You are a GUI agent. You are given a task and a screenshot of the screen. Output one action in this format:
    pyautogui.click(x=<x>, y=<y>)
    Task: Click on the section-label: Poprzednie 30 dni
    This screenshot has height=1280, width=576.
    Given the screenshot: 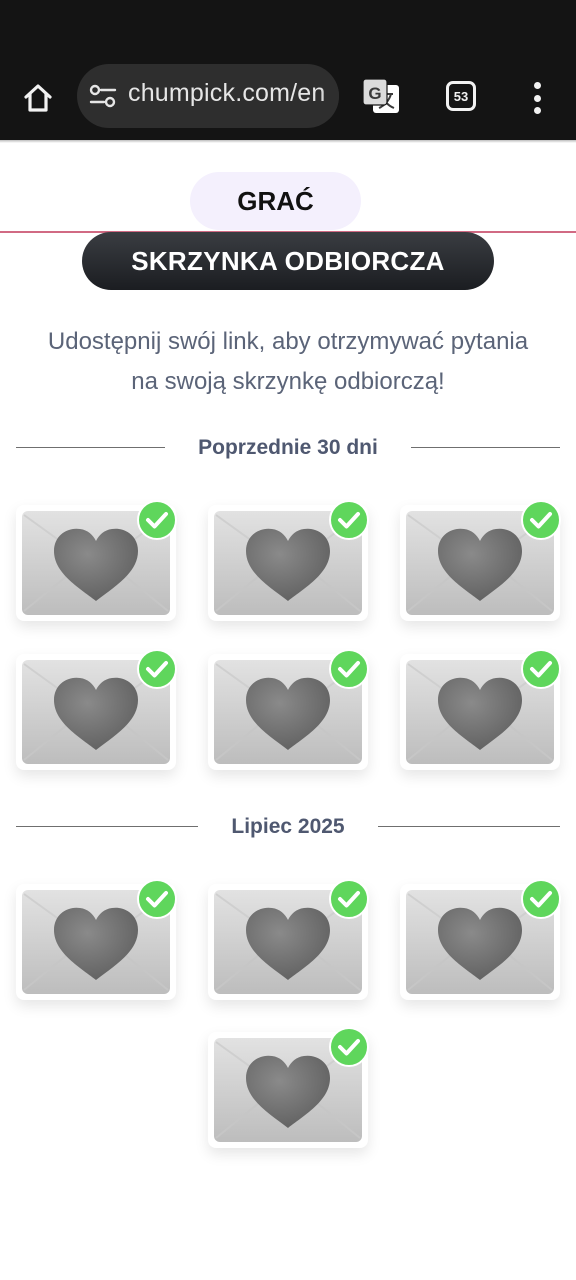 What is the action you would take?
    pyautogui.click(x=288, y=447)
    